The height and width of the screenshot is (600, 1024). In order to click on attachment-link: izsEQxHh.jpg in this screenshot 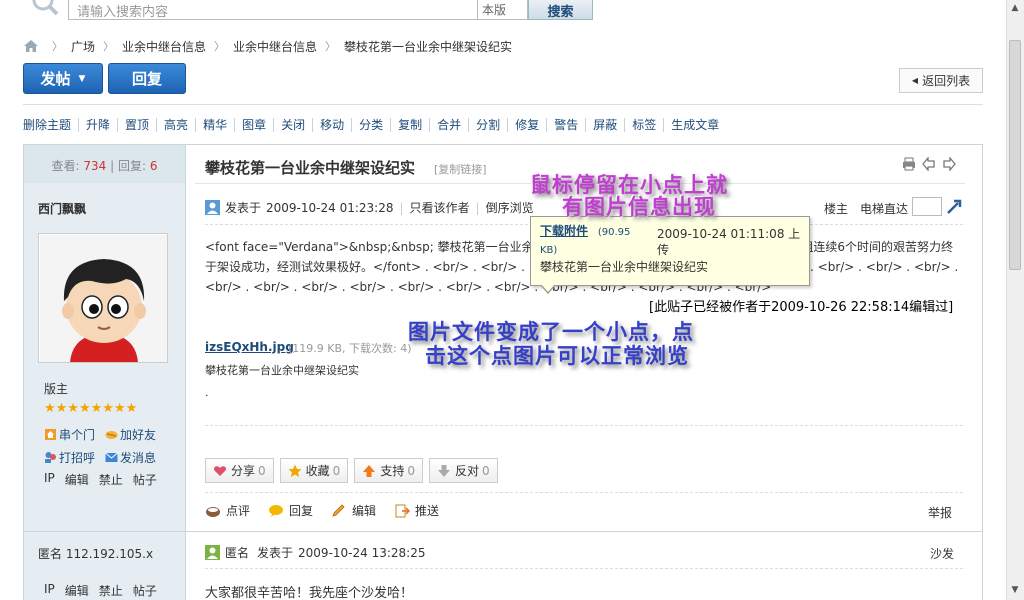, I will do `click(249, 347)`.